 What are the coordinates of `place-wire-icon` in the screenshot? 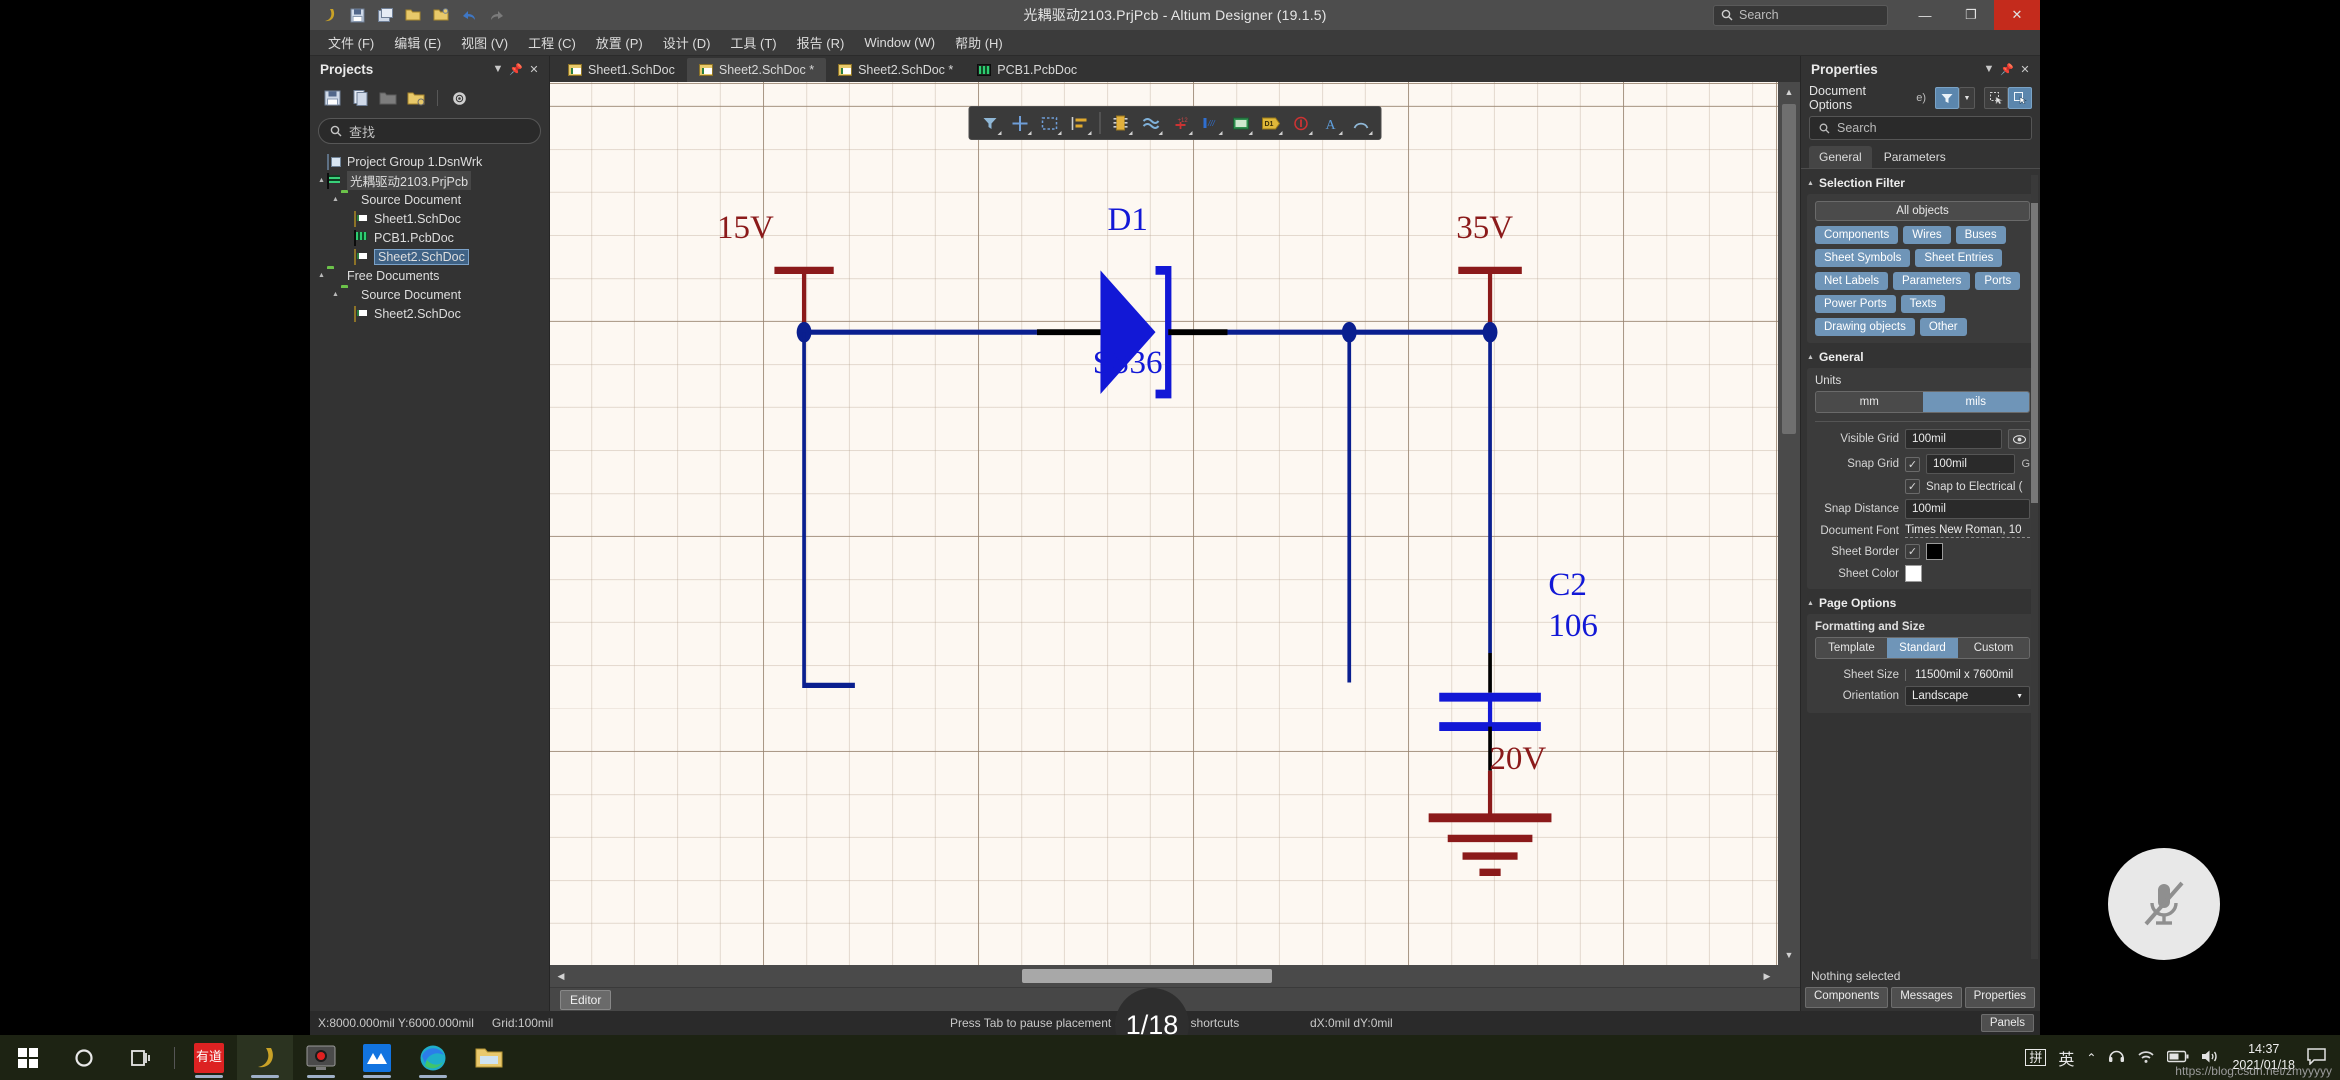 It's located at (1151, 123).